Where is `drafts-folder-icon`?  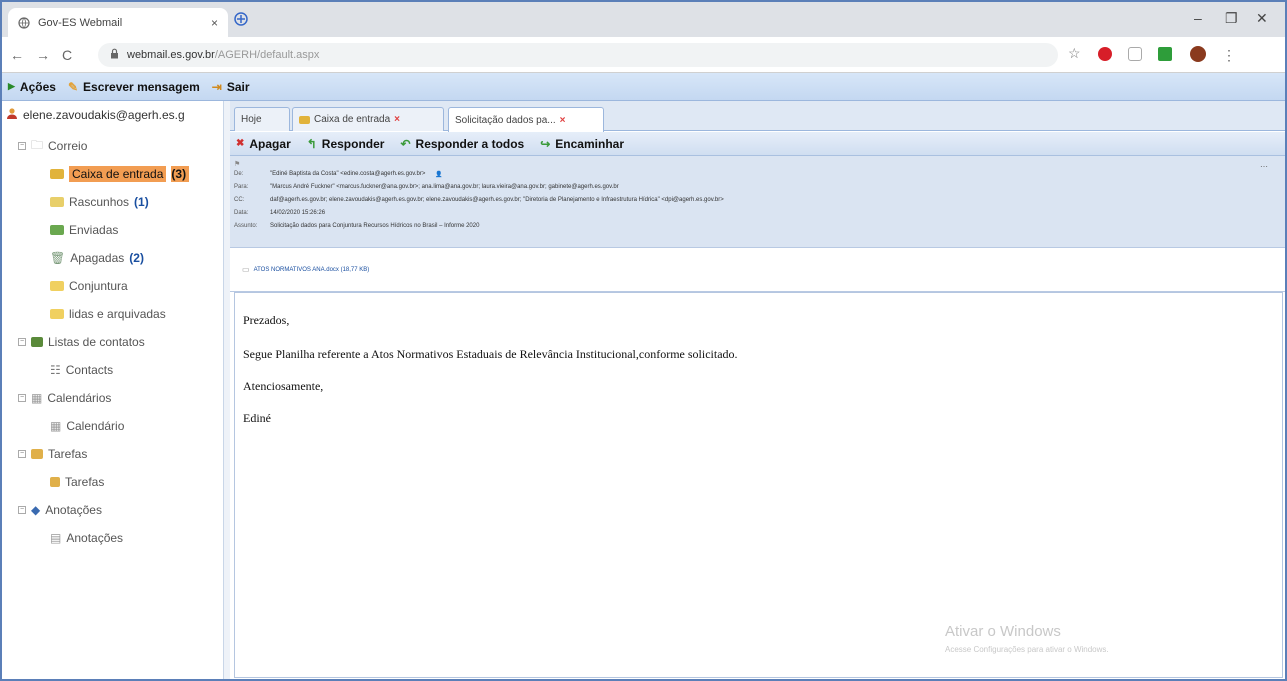 drafts-folder-icon is located at coordinates (57, 202).